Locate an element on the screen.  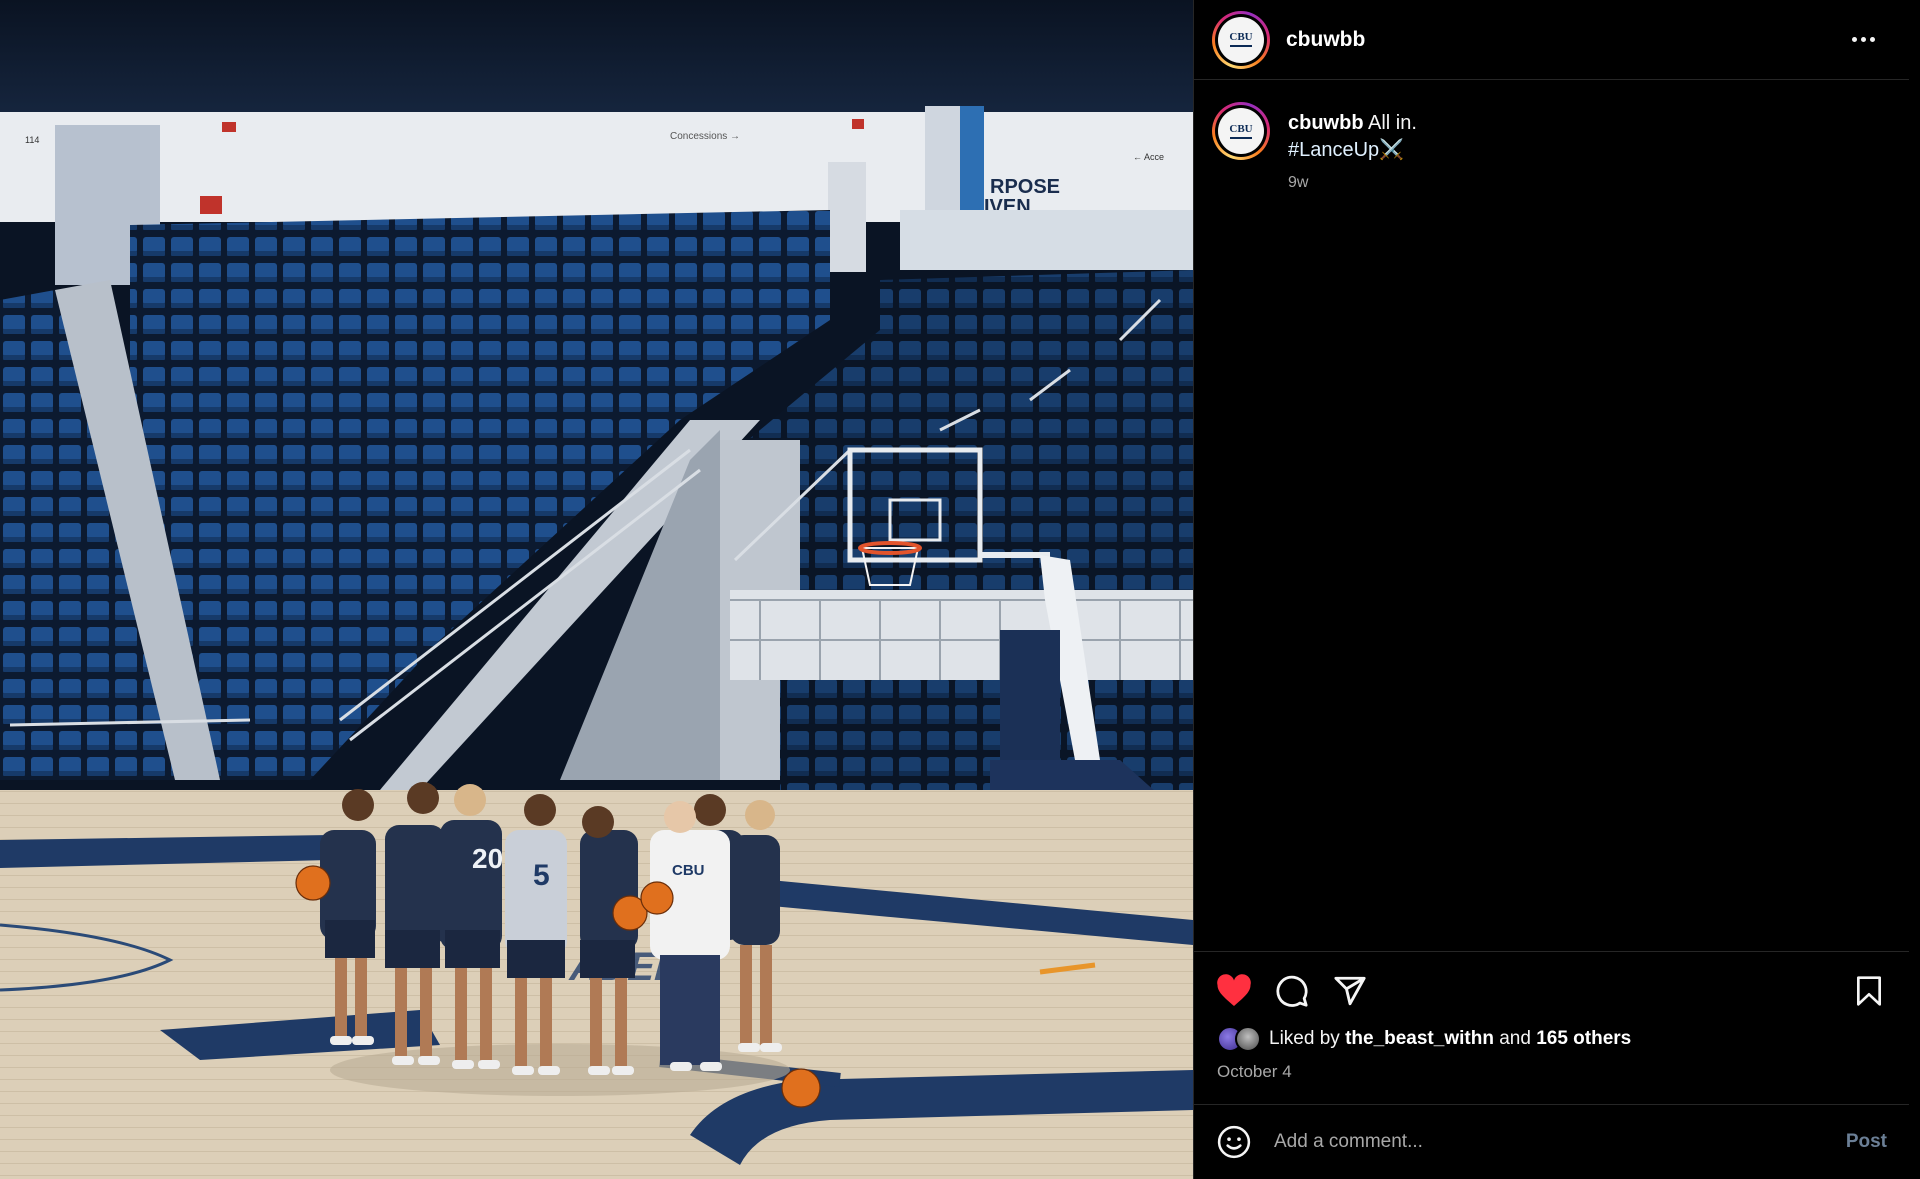
more-options-icon is located at coordinates (1863, 40).